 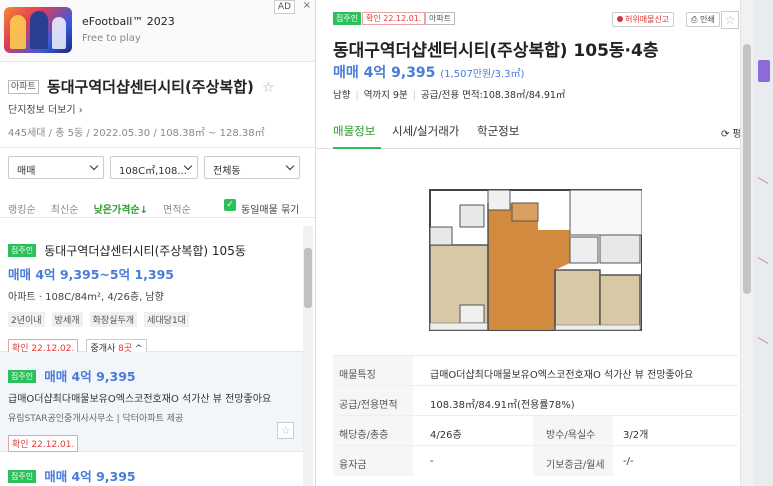 I want to click on row-key: 해당층/총층, so click(x=373, y=431).